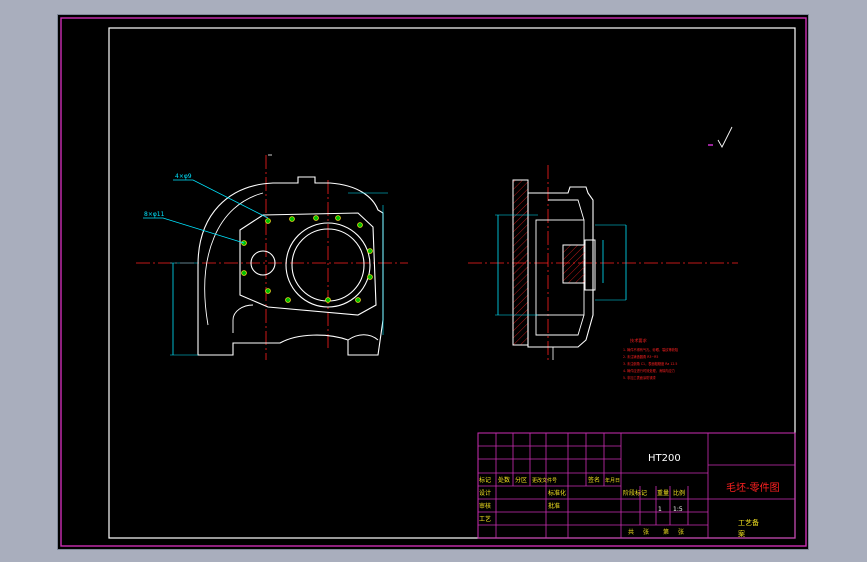 The image size is (867, 562). What do you see at coordinates (679, 493) in the screenshot?
I see `hdr-ratio: 比例` at bounding box center [679, 493].